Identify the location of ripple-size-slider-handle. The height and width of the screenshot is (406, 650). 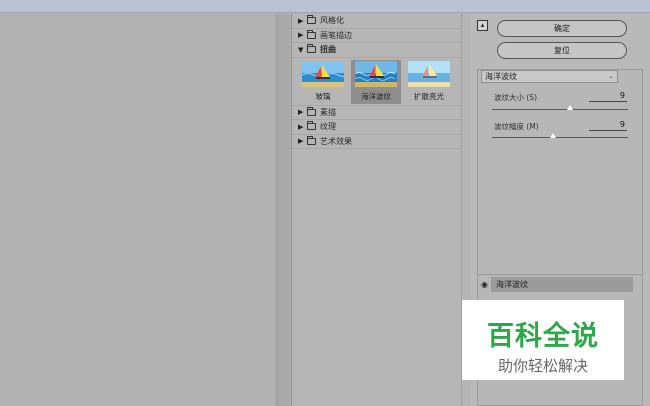
(570, 107).